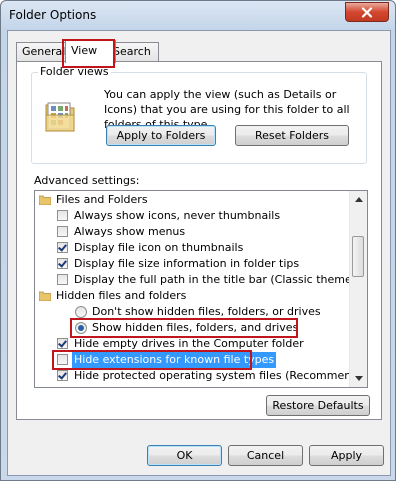 Image resolution: width=396 pixels, height=481 pixels. I want to click on setting-row-hide-empty-drives-in-the-computer-folder: Hide empty drives in the Computer folder, so click(191, 344).